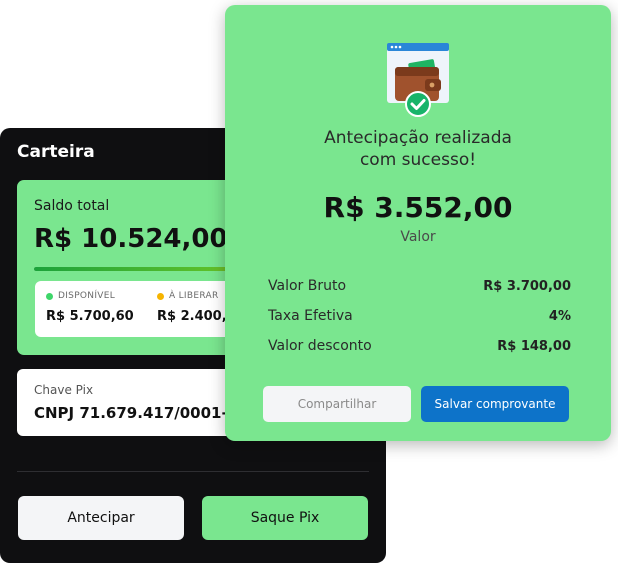  Describe the element at coordinates (196, 316) in the screenshot. I see `pending-value: R$ 2.400,5` at that location.